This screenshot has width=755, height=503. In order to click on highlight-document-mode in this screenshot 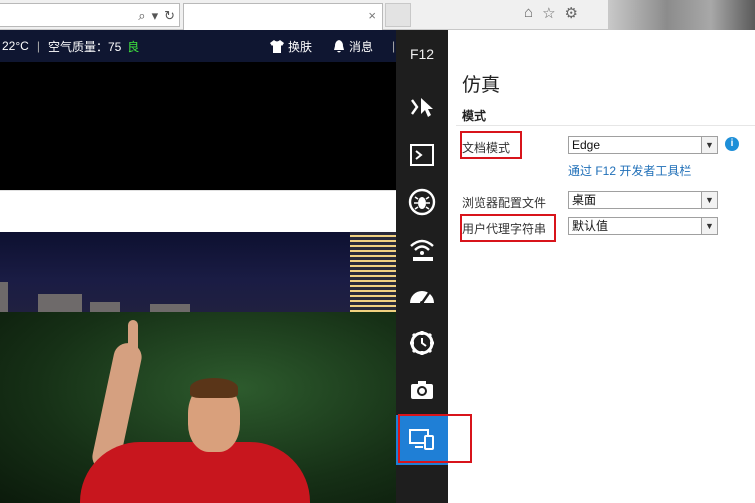, I will do `click(491, 145)`.